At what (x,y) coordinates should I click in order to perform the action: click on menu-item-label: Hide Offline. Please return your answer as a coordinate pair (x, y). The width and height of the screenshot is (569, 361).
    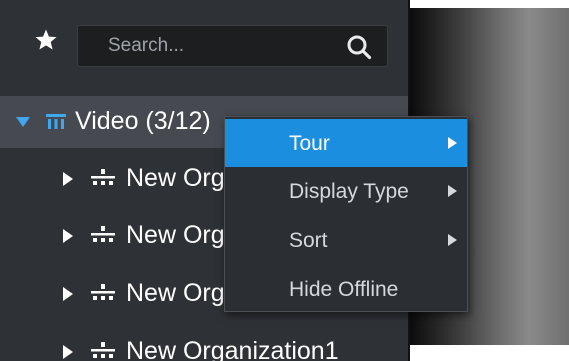
    Looking at the image, I should click on (344, 289).